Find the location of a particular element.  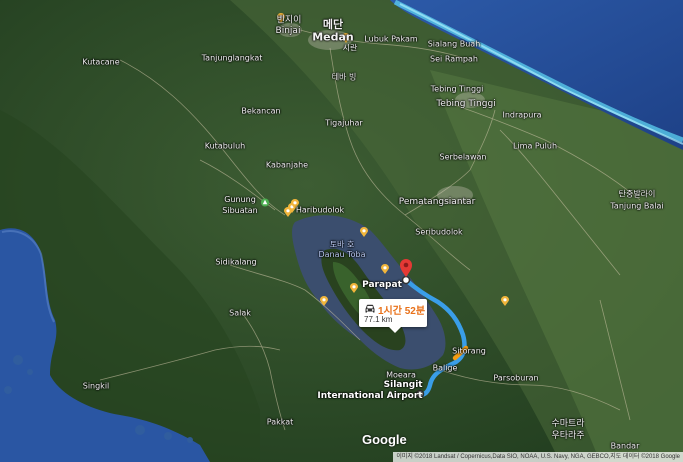

label-lima-puluh: Lima Puluh is located at coordinates (535, 146).